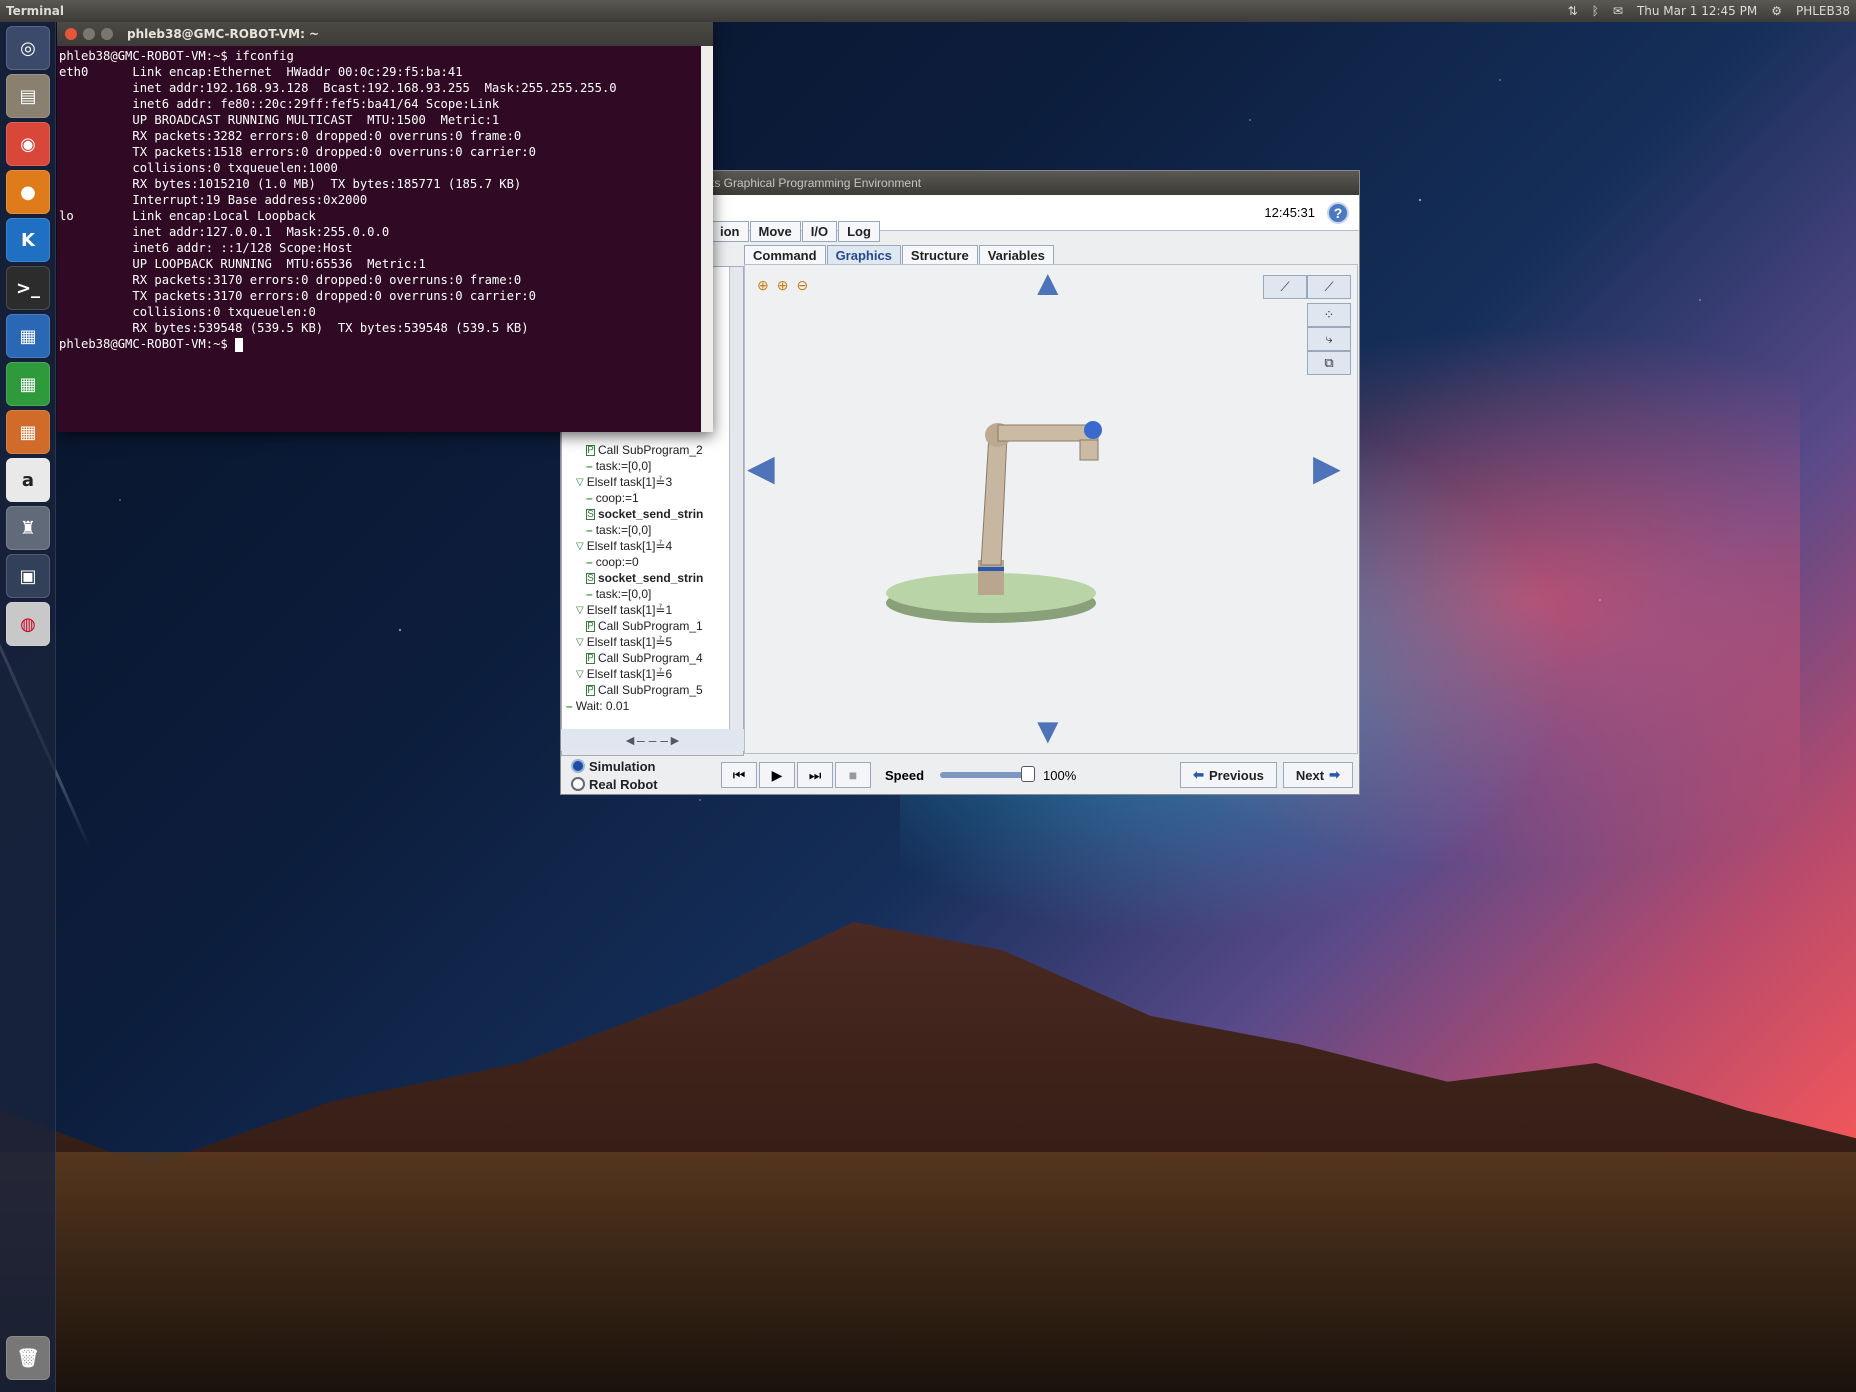  What do you see at coordinates (646, 766) in the screenshot?
I see `simulation-radio: Simulation` at bounding box center [646, 766].